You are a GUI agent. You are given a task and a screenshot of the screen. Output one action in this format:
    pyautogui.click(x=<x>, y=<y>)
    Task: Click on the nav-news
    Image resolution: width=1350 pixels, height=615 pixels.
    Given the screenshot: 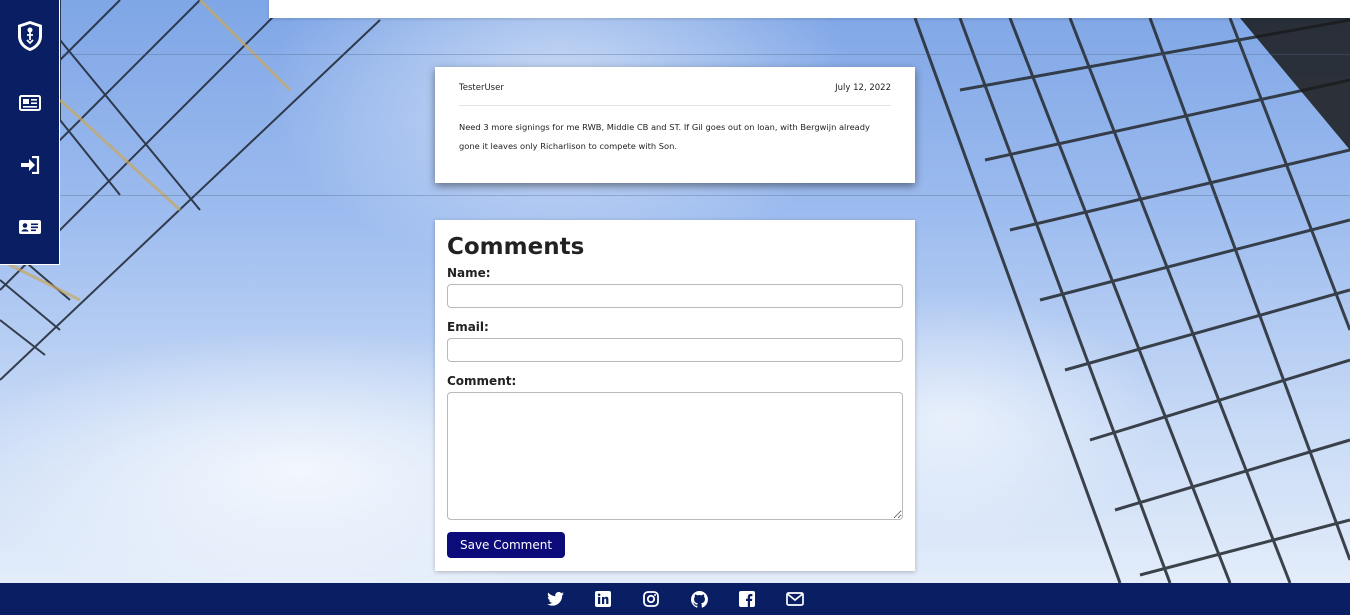 What is the action you would take?
    pyautogui.click(x=30, y=103)
    